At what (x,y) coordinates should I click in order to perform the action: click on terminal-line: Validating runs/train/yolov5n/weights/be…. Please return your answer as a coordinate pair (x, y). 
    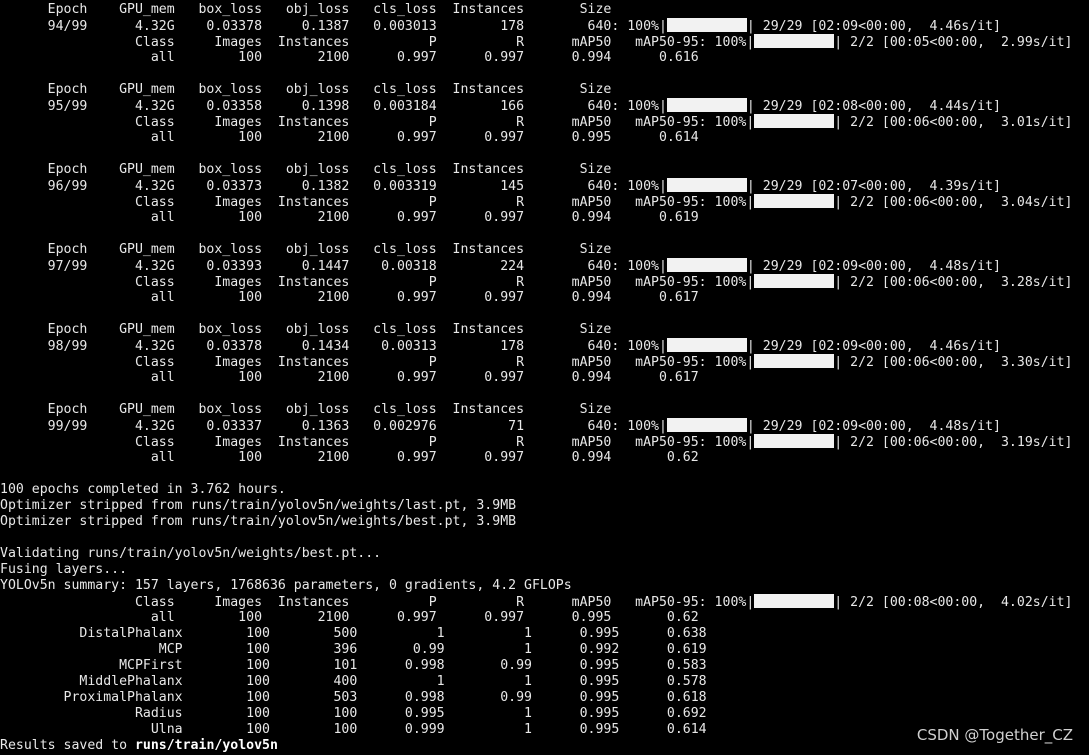
    Looking at the image, I should click on (544, 554).